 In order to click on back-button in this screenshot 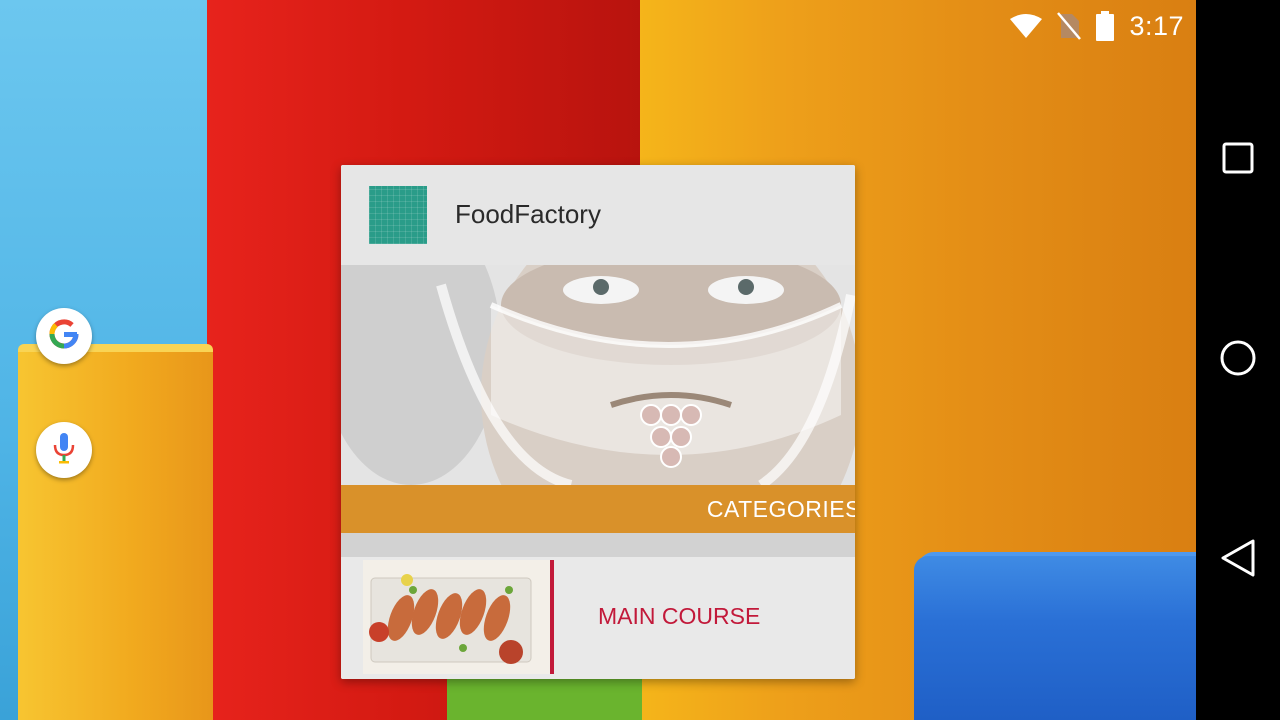, I will do `click(1238, 560)`.